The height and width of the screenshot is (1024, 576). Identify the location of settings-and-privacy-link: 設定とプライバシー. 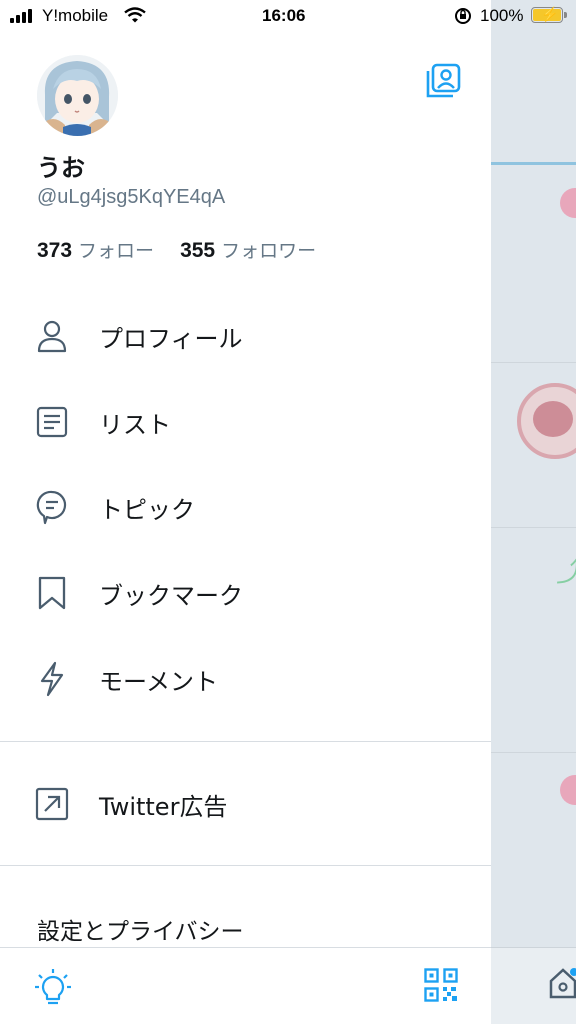
(140, 929).